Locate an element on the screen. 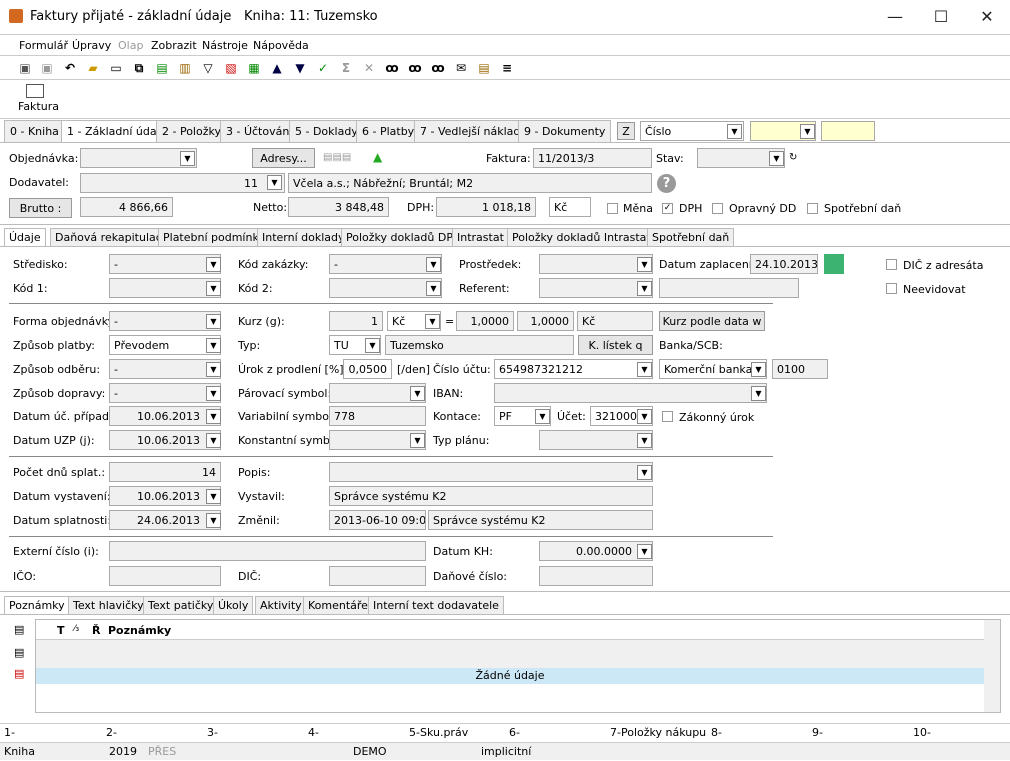 This screenshot has height=761, width=1010. tab-vedlejsi-naklady: 7 - Vedlejší náklady is located at coordinates (473, 131).